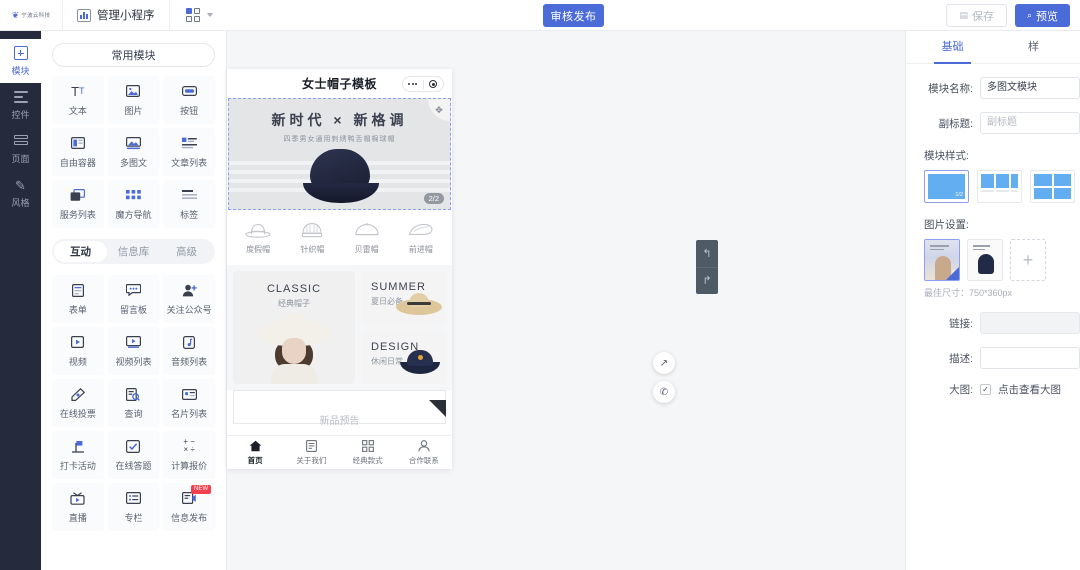  I want to click on vote-icon, so click(78, 394).